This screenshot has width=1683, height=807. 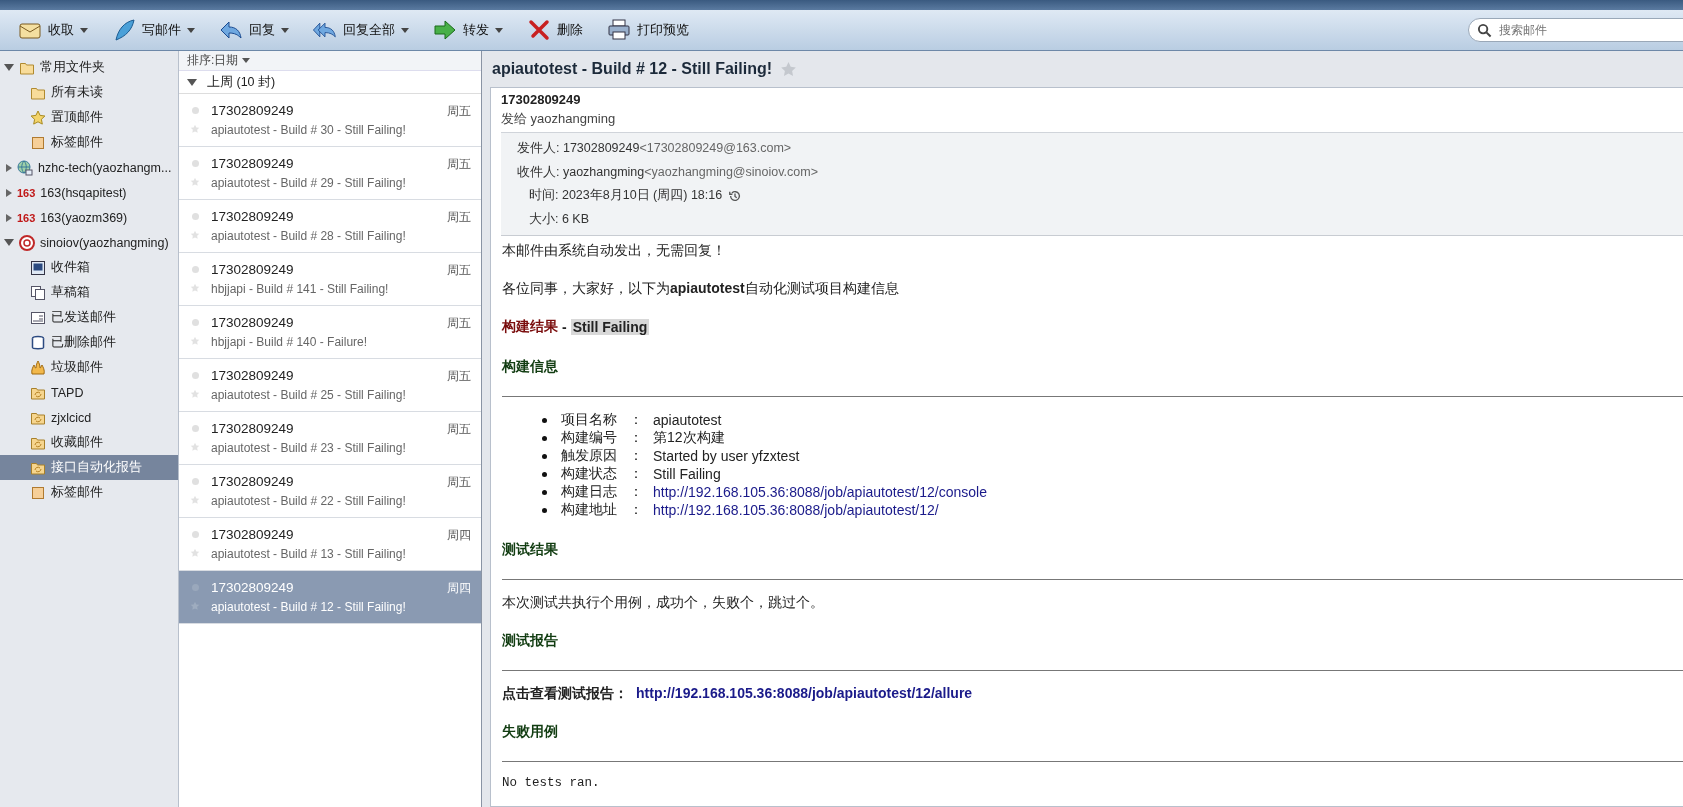 I want to click on toolbar-button: 转发, so click(x=468, y=30).